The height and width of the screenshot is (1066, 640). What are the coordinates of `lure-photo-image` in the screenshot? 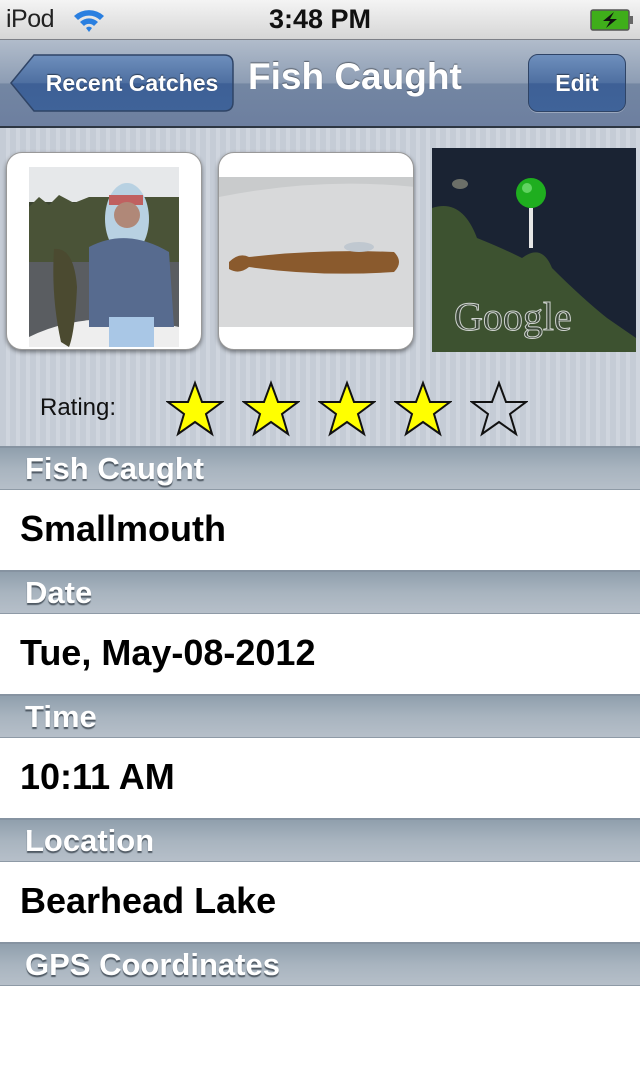 It's located at (316, 252).